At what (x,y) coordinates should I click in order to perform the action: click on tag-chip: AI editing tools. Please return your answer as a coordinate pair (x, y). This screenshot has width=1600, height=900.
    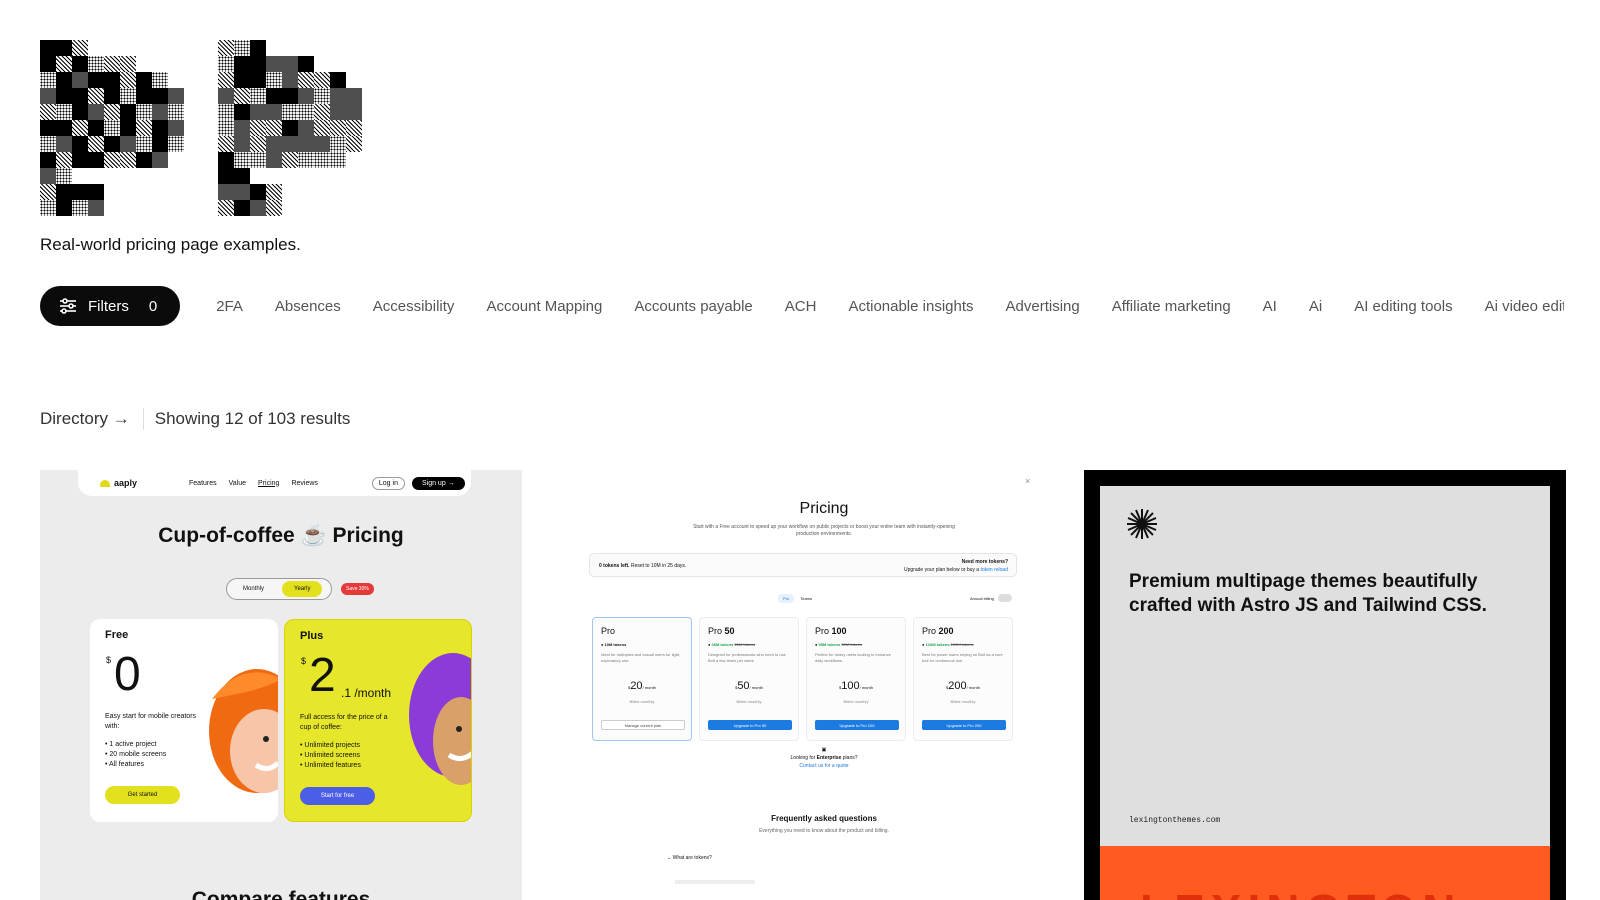
    Looking at the image, I should click on (1403, 306).